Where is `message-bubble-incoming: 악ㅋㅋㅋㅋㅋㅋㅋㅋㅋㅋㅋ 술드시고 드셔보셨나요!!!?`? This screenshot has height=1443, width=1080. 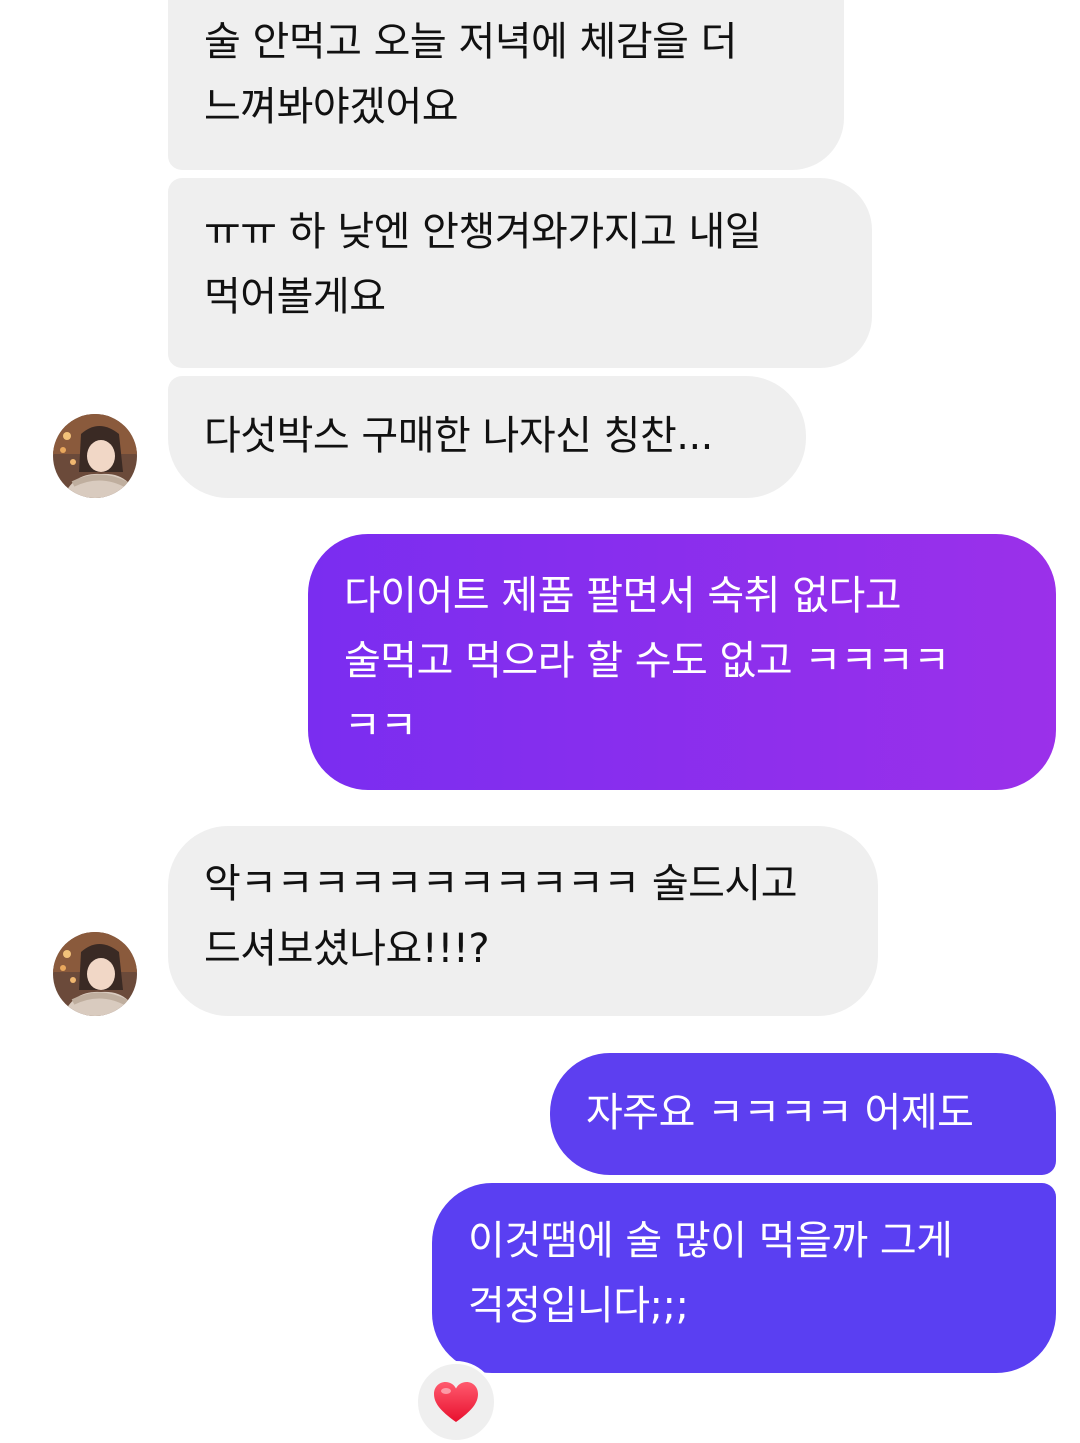 message-bubble-incoming: 악ㅋㅋㅋㅋㅋㅋㅋㅋㅋㅋㅋ 술드시고 드셔보셨나요!!!? is located at coordinates (523, 921).